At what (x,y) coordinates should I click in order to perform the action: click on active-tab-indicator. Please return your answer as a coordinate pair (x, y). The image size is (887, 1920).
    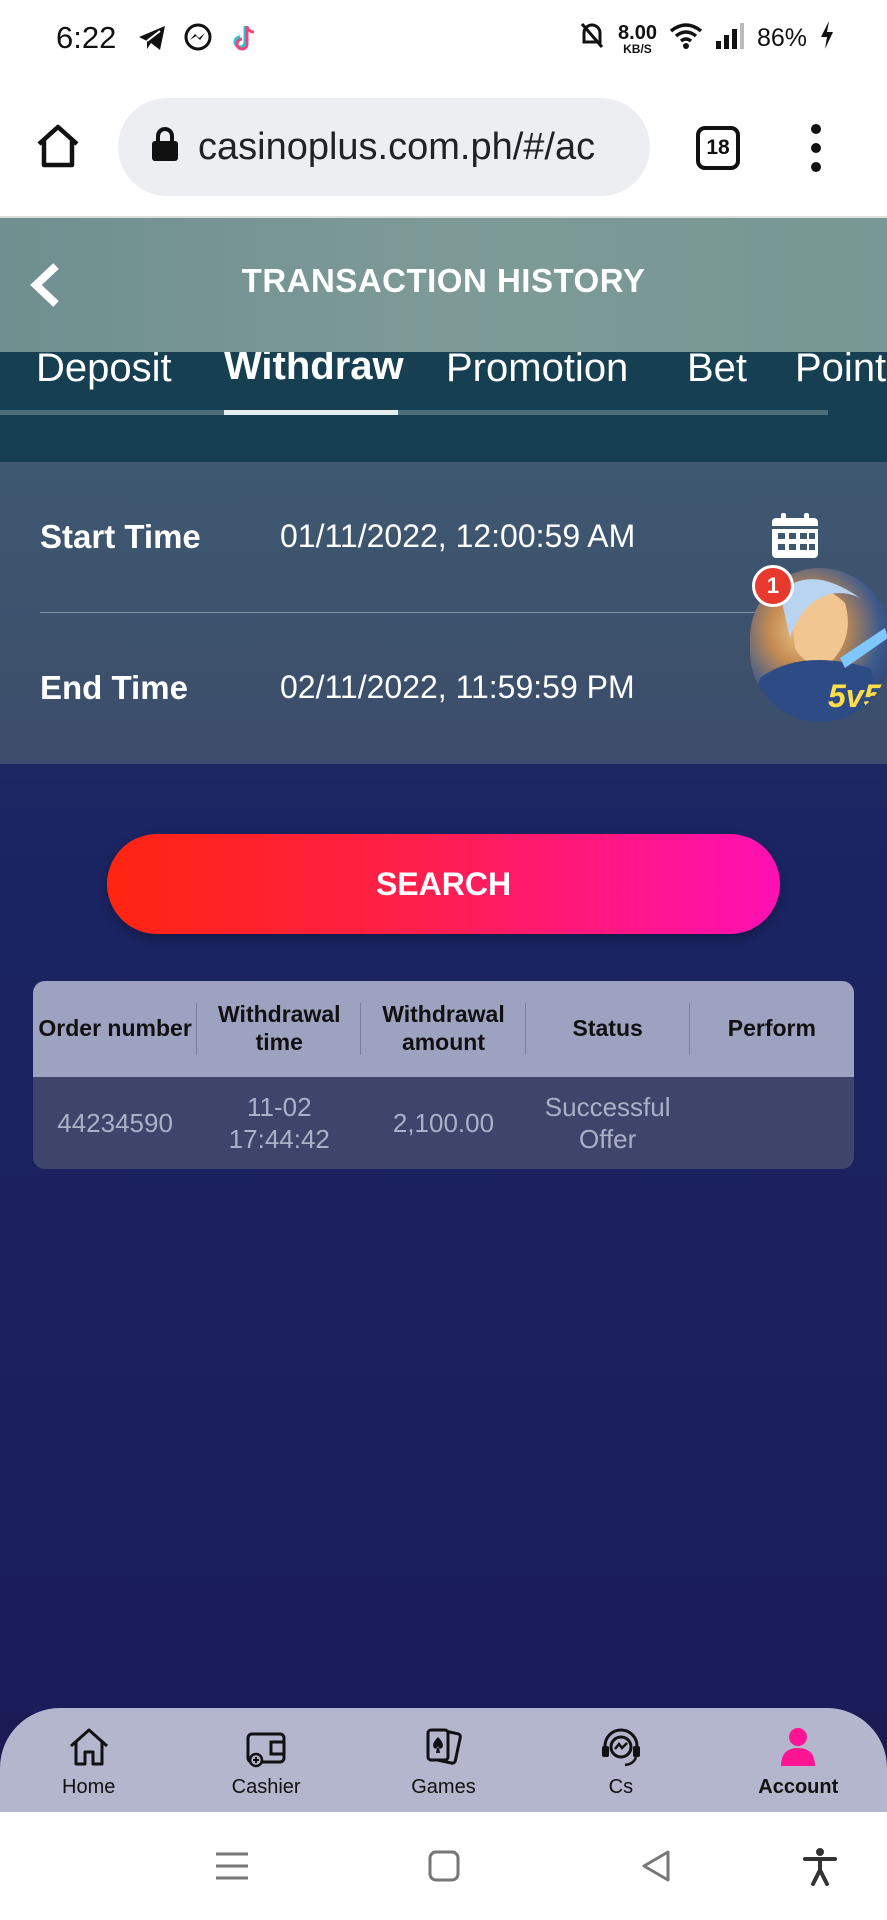
    Looking at the image, I should click on (311, 412).